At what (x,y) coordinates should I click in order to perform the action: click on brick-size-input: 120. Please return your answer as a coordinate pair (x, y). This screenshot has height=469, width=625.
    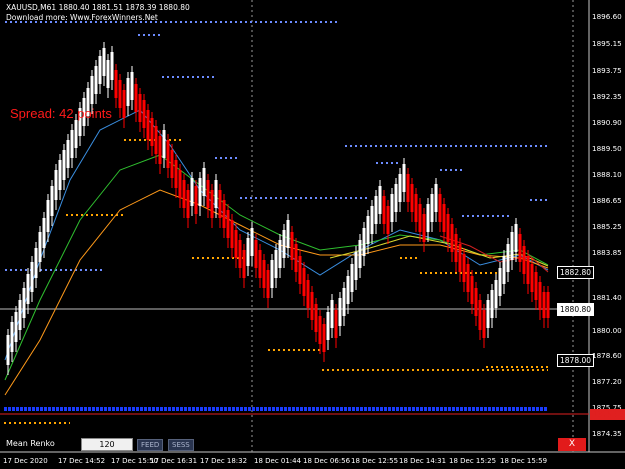
    Looking at the image, I should click on (107, 444).